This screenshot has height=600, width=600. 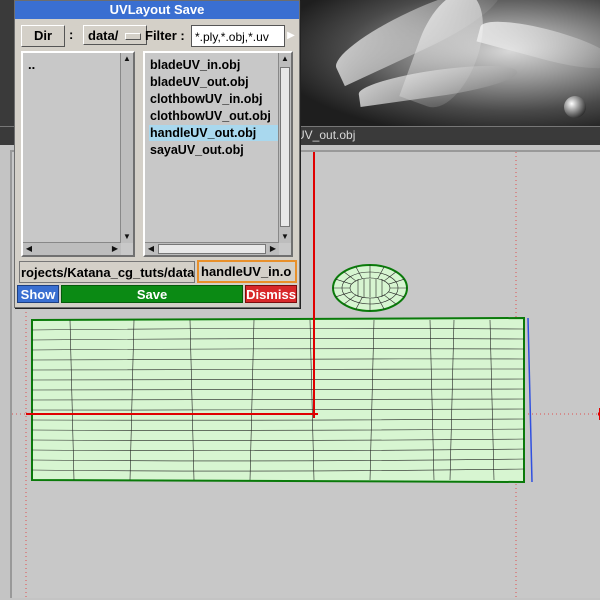 What do you see at coordinates (247, 271) in the screenshot?
I see `filename-input: handleUV_in.o` at bounding box center [247, 271].